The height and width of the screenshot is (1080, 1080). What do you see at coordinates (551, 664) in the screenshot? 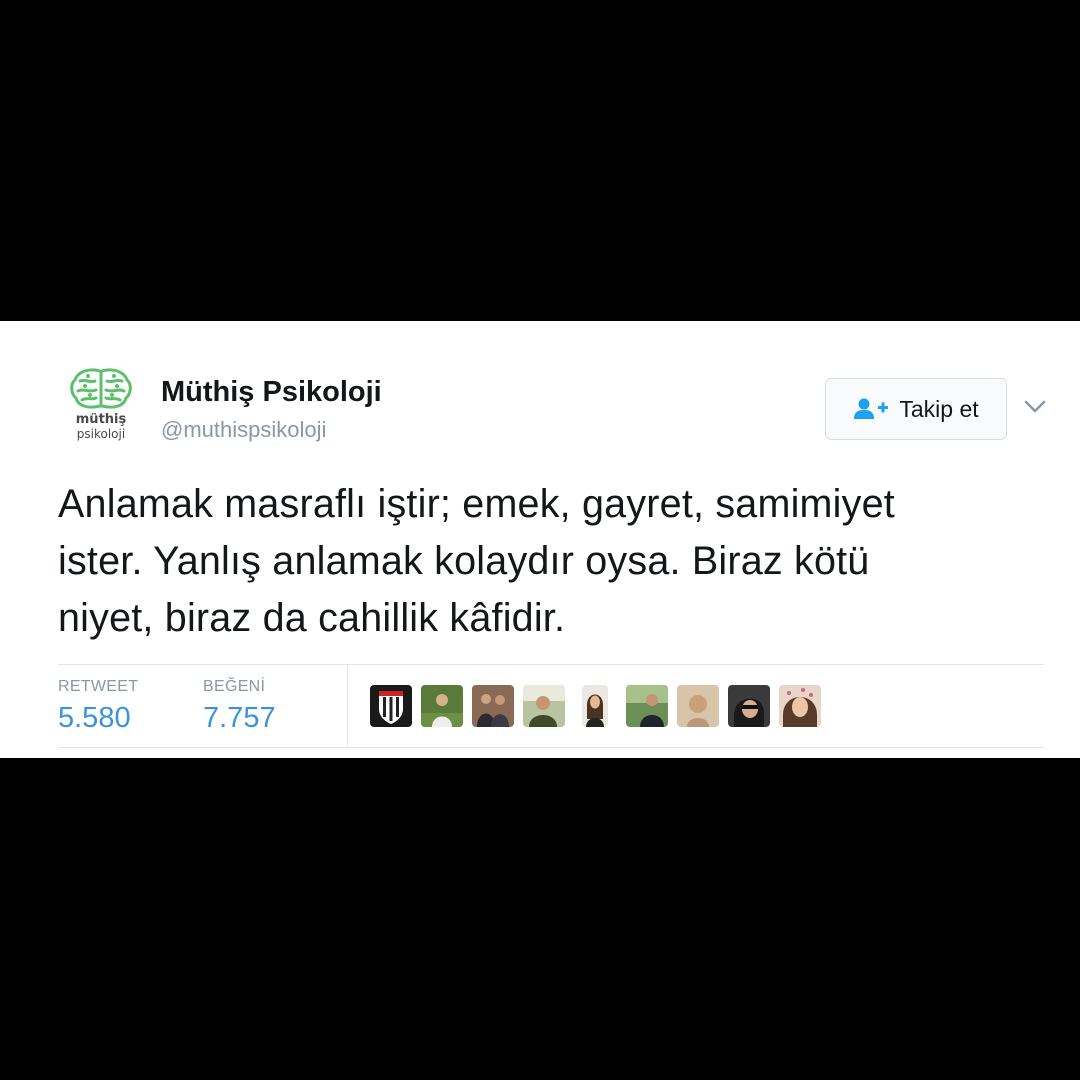
I see `stats-divider-top` at bounding box center [551, 664].